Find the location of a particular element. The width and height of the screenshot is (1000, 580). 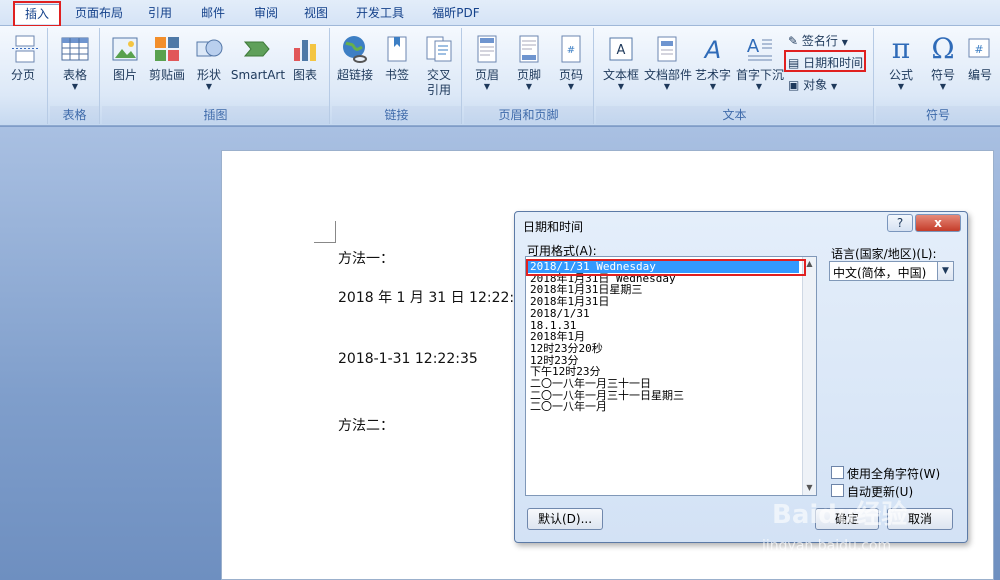

cross-reference-label: 交叉 引用 is located at coordinates (438, 82).